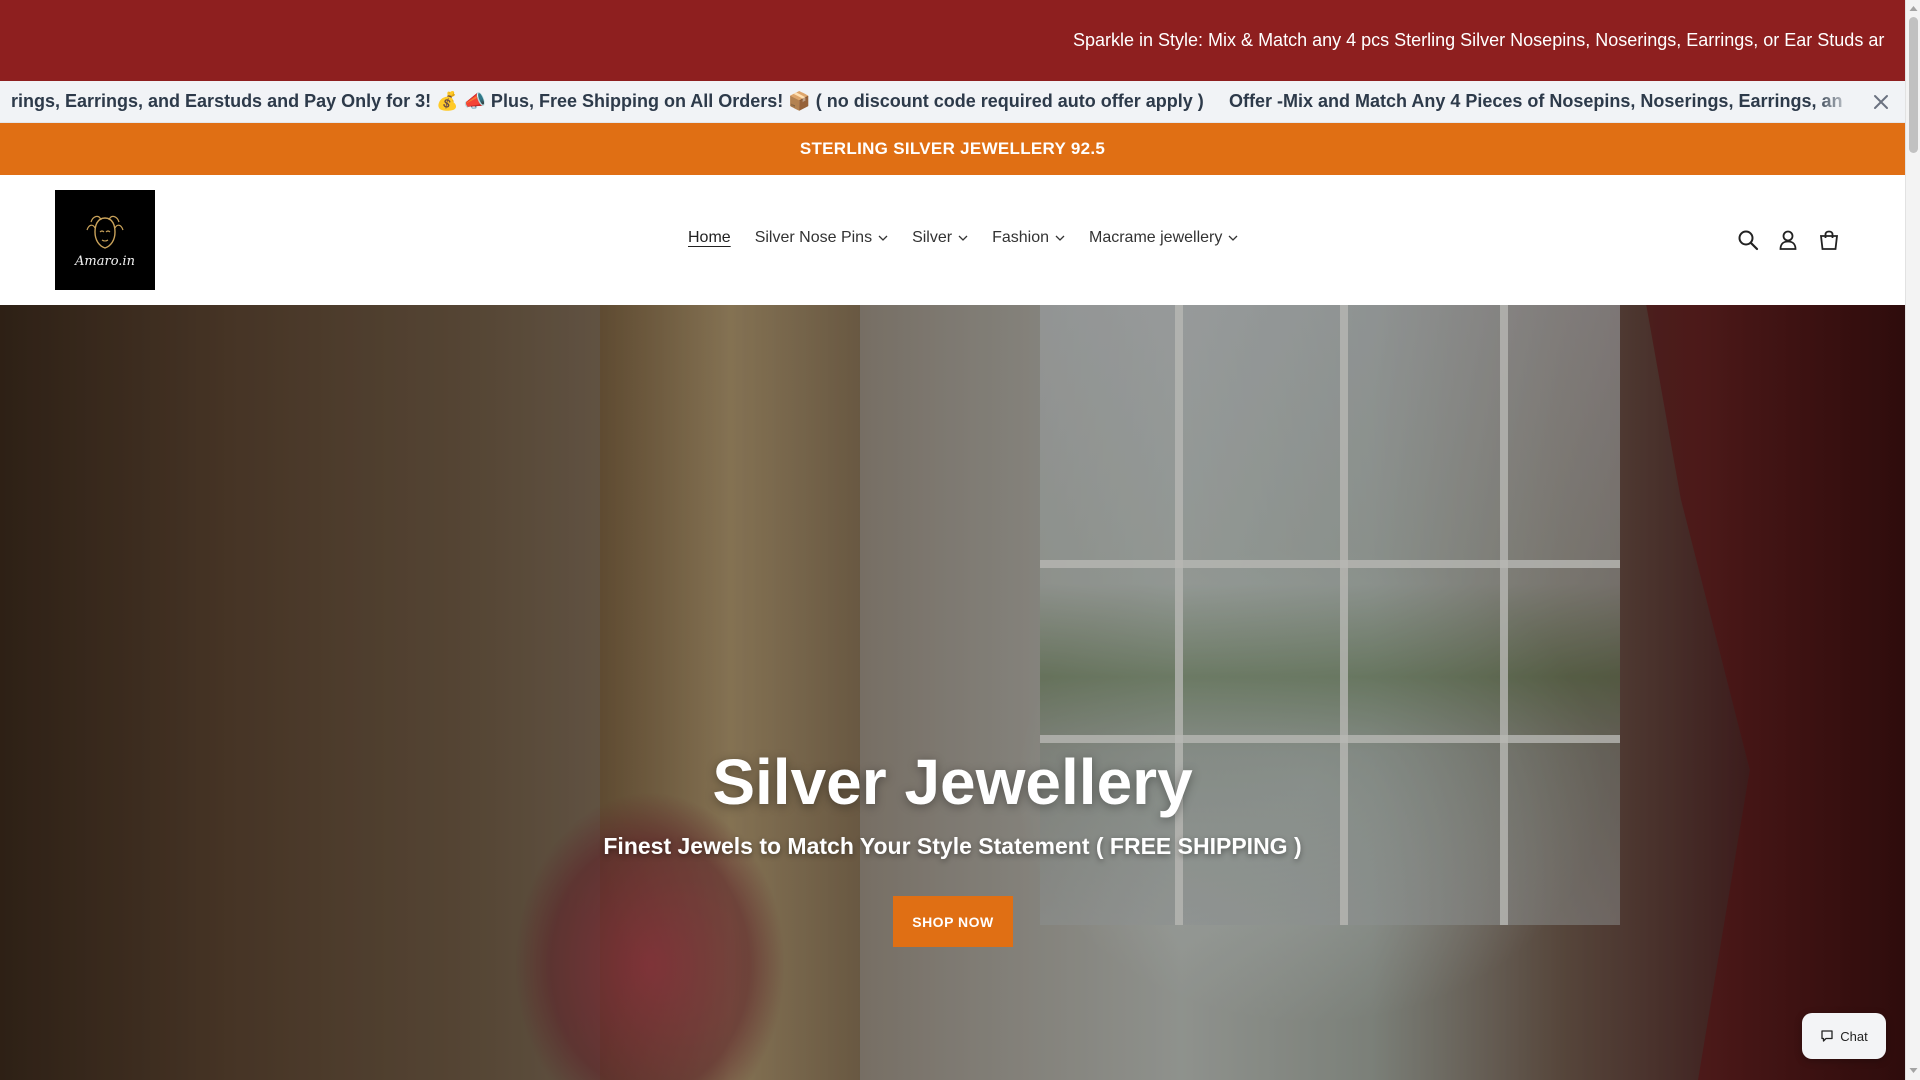 Image resolution: width=1920 pixels, height=1080 pixels. Describe the element at coordinates (953, 921) in the screenshot. I see `shop-now-button: SHOP NOW` at that location.